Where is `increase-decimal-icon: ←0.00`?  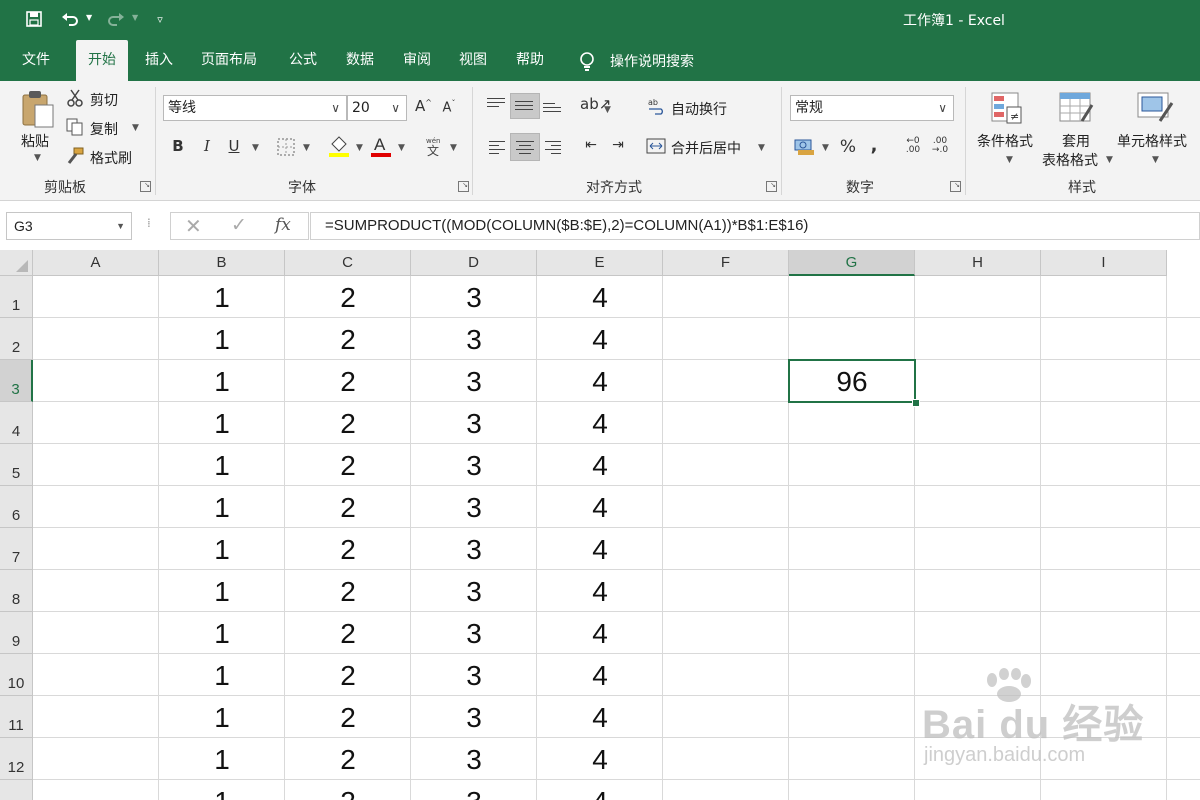
increase-decimal-icon: ←0.00 is located at coordinates (913, 146).